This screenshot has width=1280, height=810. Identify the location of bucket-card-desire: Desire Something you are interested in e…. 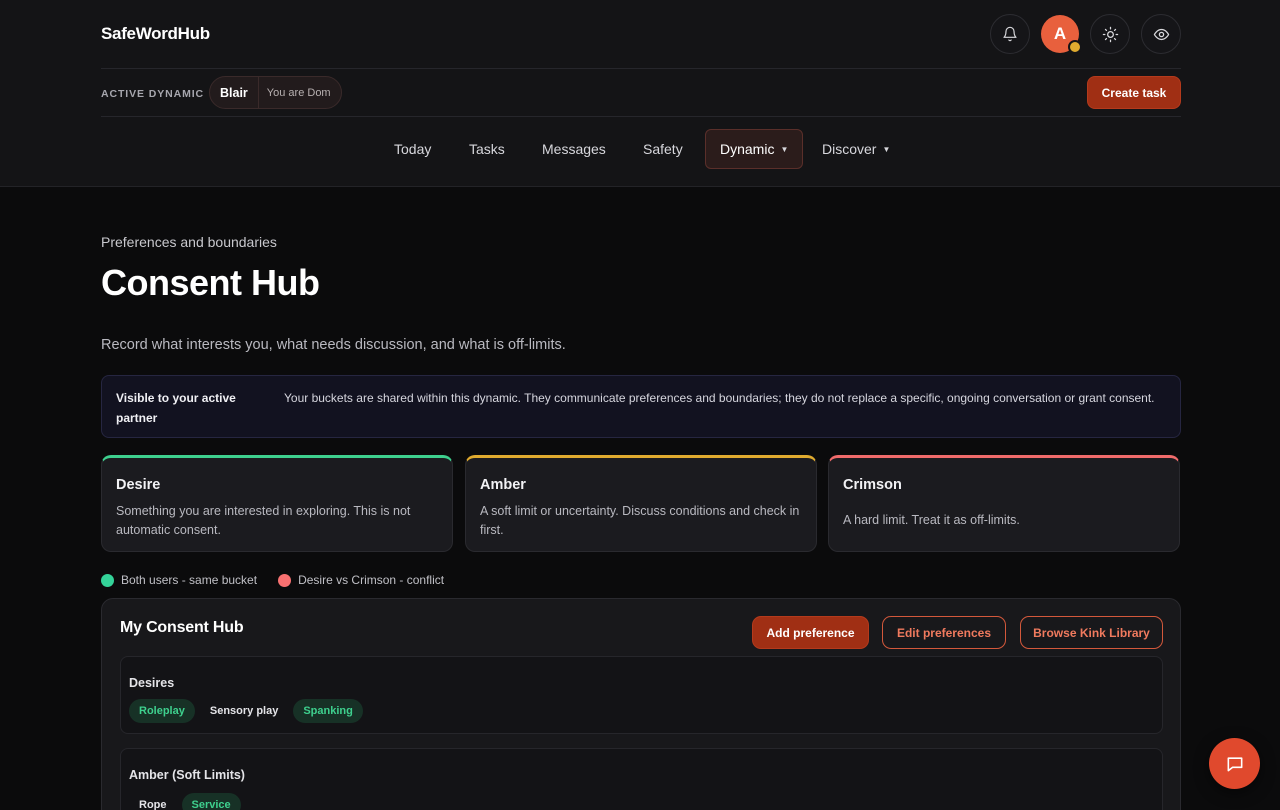
(277, 503).